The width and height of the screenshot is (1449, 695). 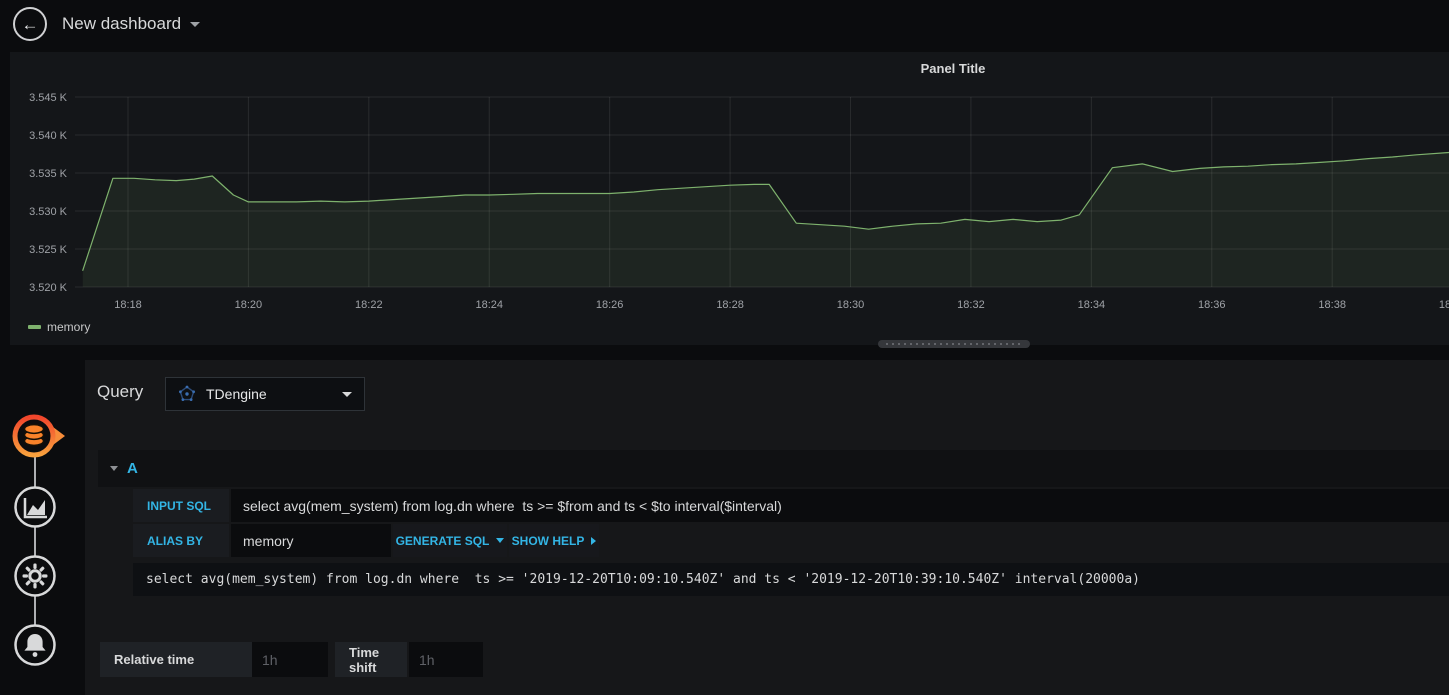 I want to click on svg-text: 3.530 K, so click(x=48, y=212).